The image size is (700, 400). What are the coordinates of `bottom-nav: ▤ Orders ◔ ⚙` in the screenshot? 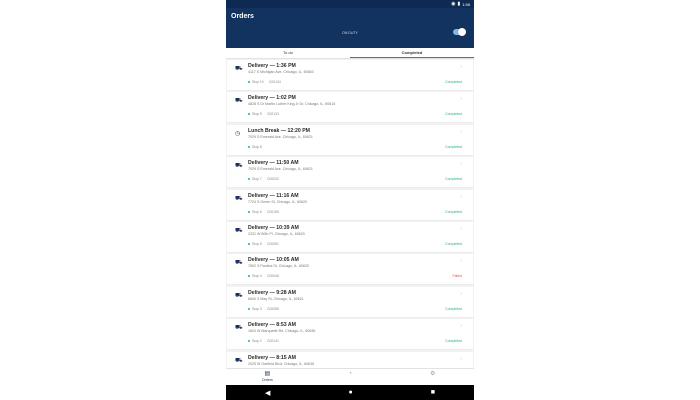 It's located at (350, 377).